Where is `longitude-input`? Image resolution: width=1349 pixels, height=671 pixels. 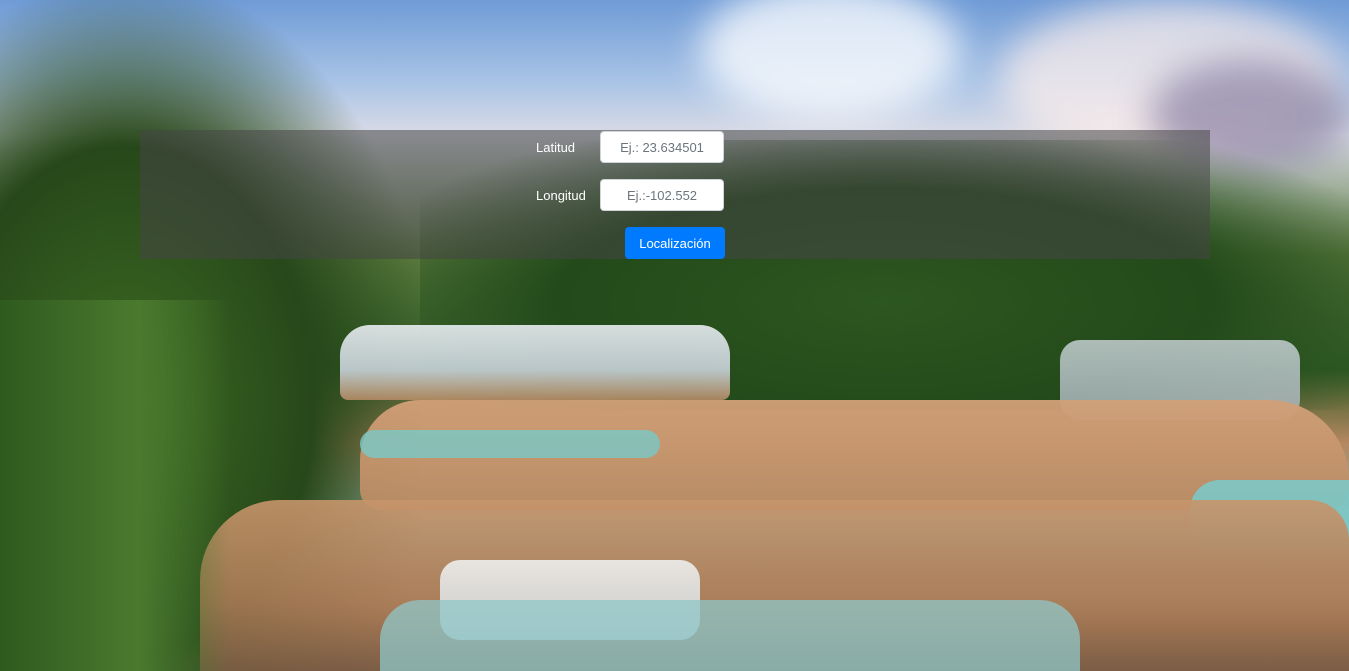
longitude-input is located at coordinates (662, 195).